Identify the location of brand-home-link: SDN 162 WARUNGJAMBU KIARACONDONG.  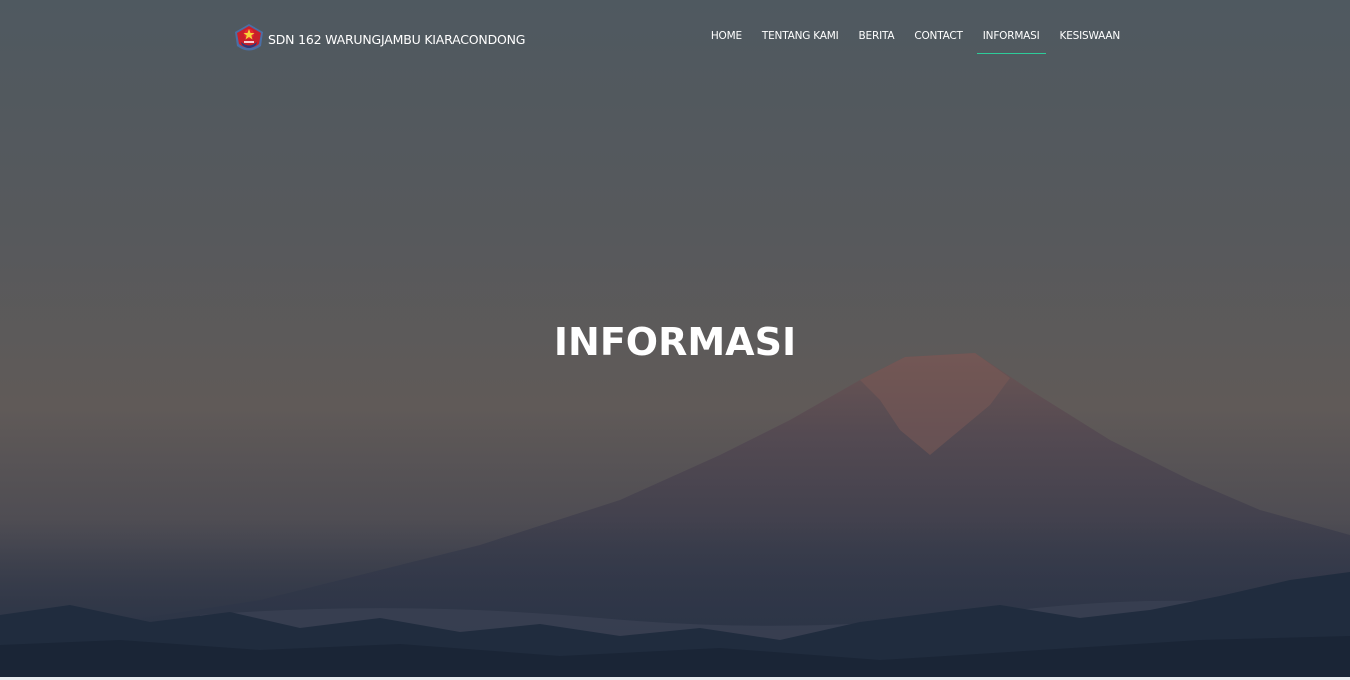
(378, 39).